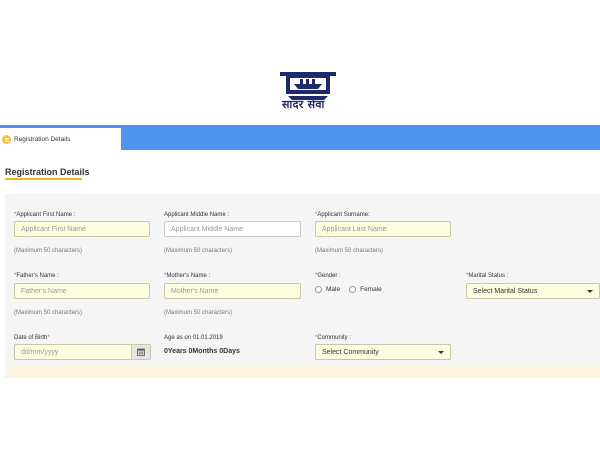 The image size is (600, 450). Describe the element at coordinates (42, 139) in the screenshot. I see `tab-label: Registration Details` at that location.